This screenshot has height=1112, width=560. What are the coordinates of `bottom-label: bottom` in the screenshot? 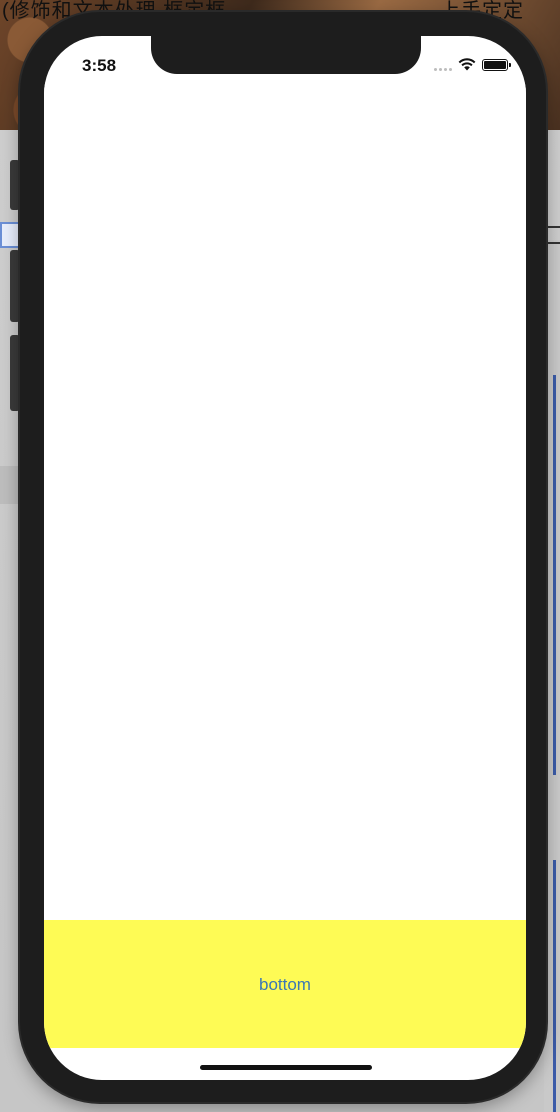 It's located at (285, 984).